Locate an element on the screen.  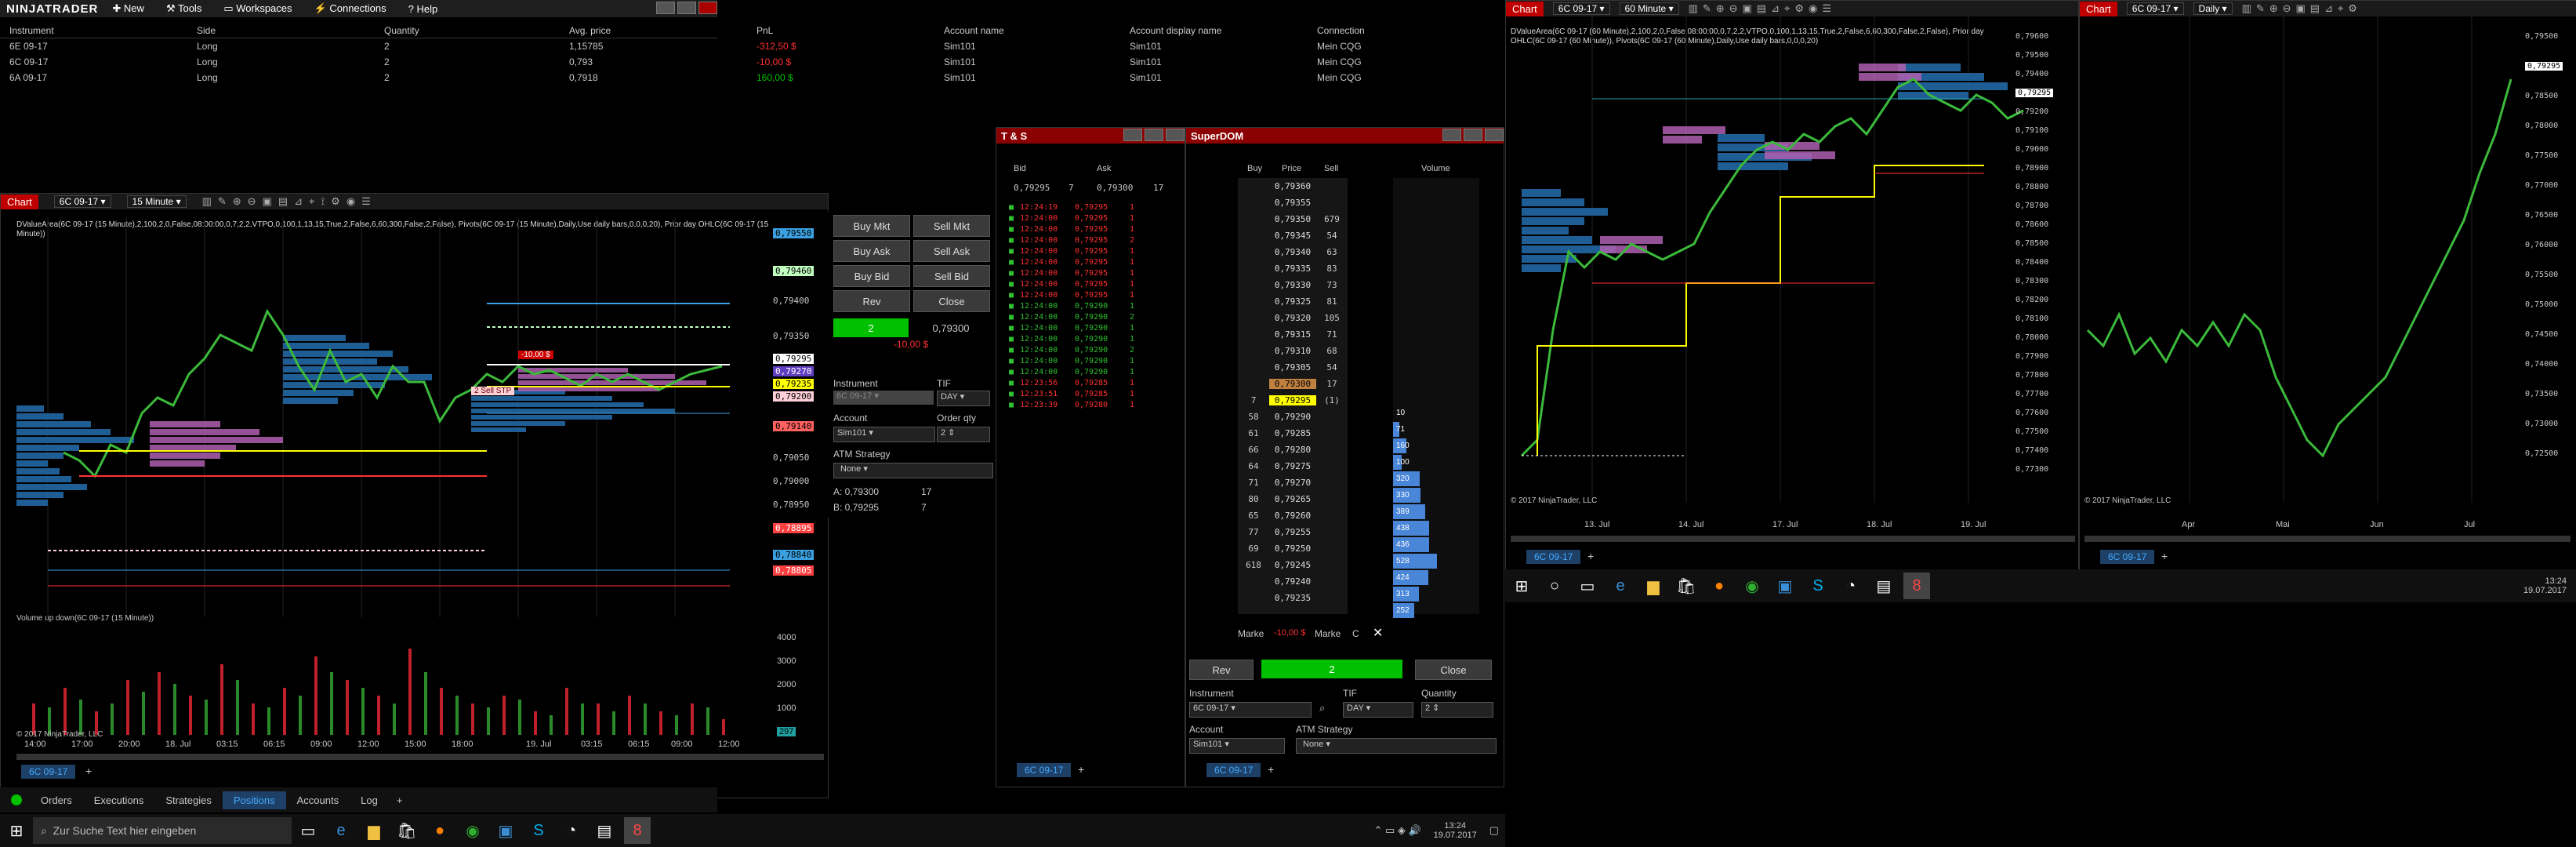
taskbar-search-box: ⌕ Zur Suche Text hier eingeben is located at coordinates (163, 830).